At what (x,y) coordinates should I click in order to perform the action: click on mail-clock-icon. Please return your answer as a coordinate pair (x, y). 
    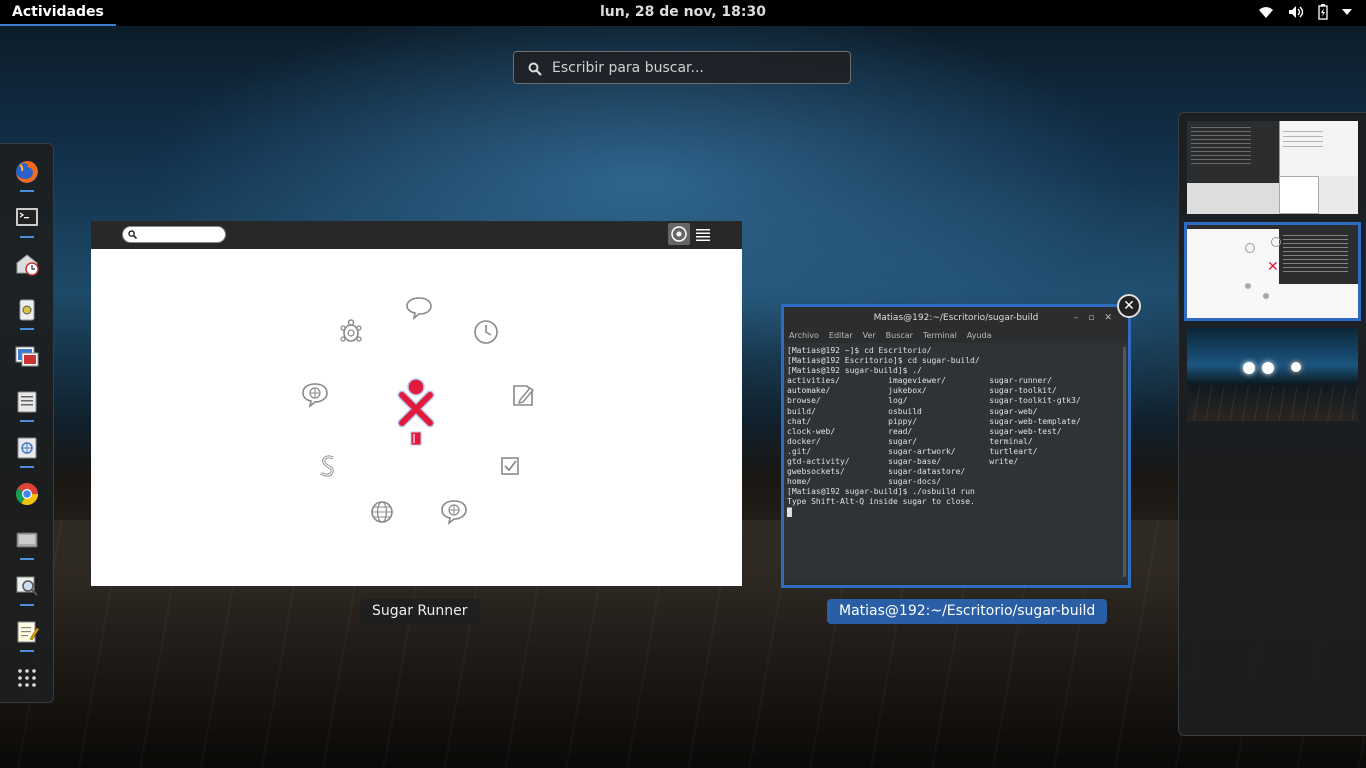
    Looking at the image, I should click on (27, 264).